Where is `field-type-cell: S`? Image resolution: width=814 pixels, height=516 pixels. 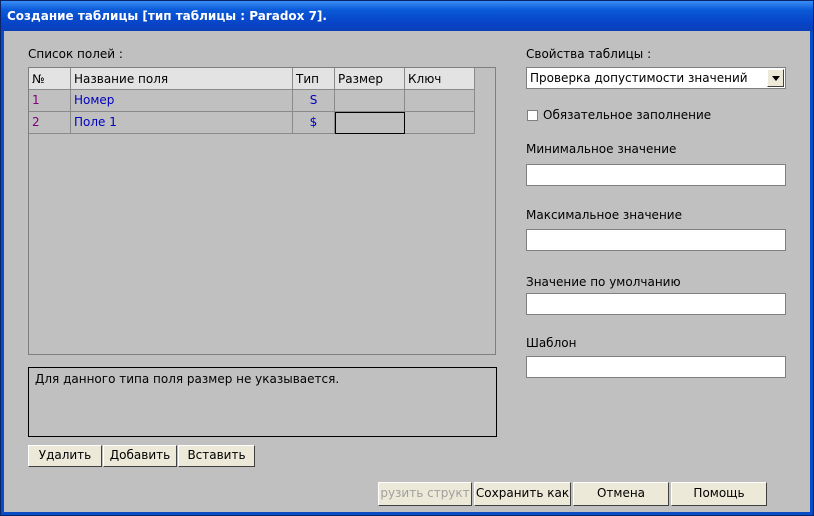
field-type-cell: S is located at coordinates (314, 101).